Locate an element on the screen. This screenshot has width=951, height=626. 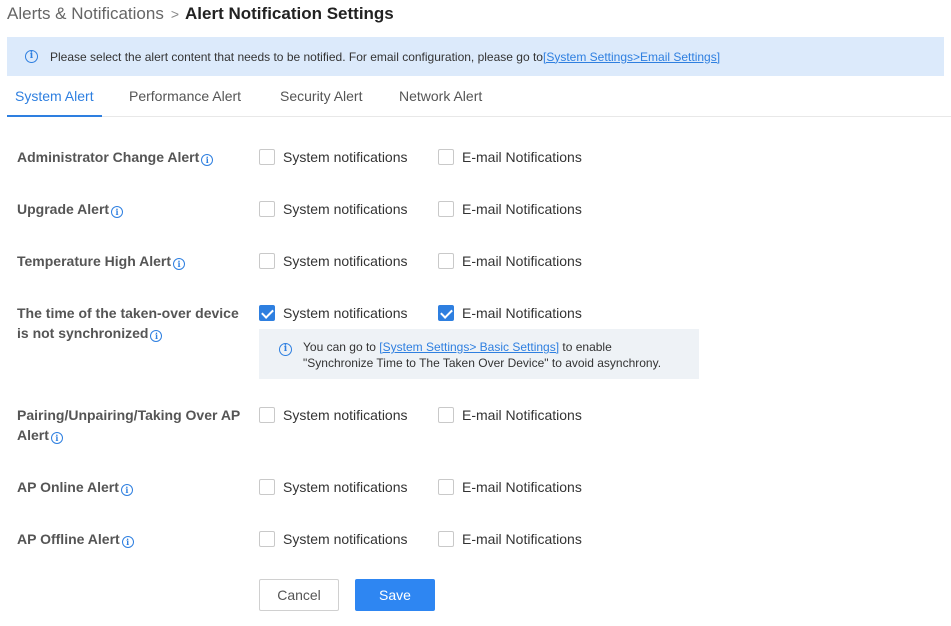
alert-label: Pairing/Unpairing/Taking Over AP Alert i is located at coordinates (129, 425).